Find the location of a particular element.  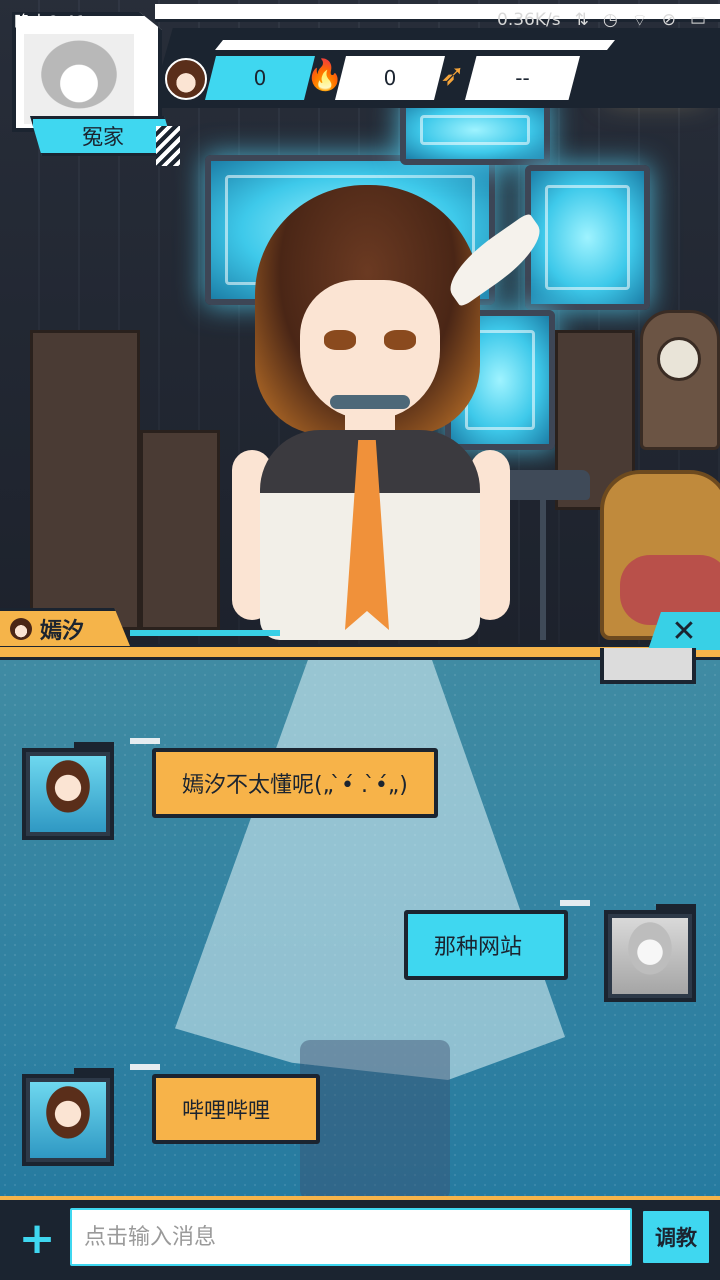

character-name-tab: 嫣汐 is located at coordinates (65, 627).